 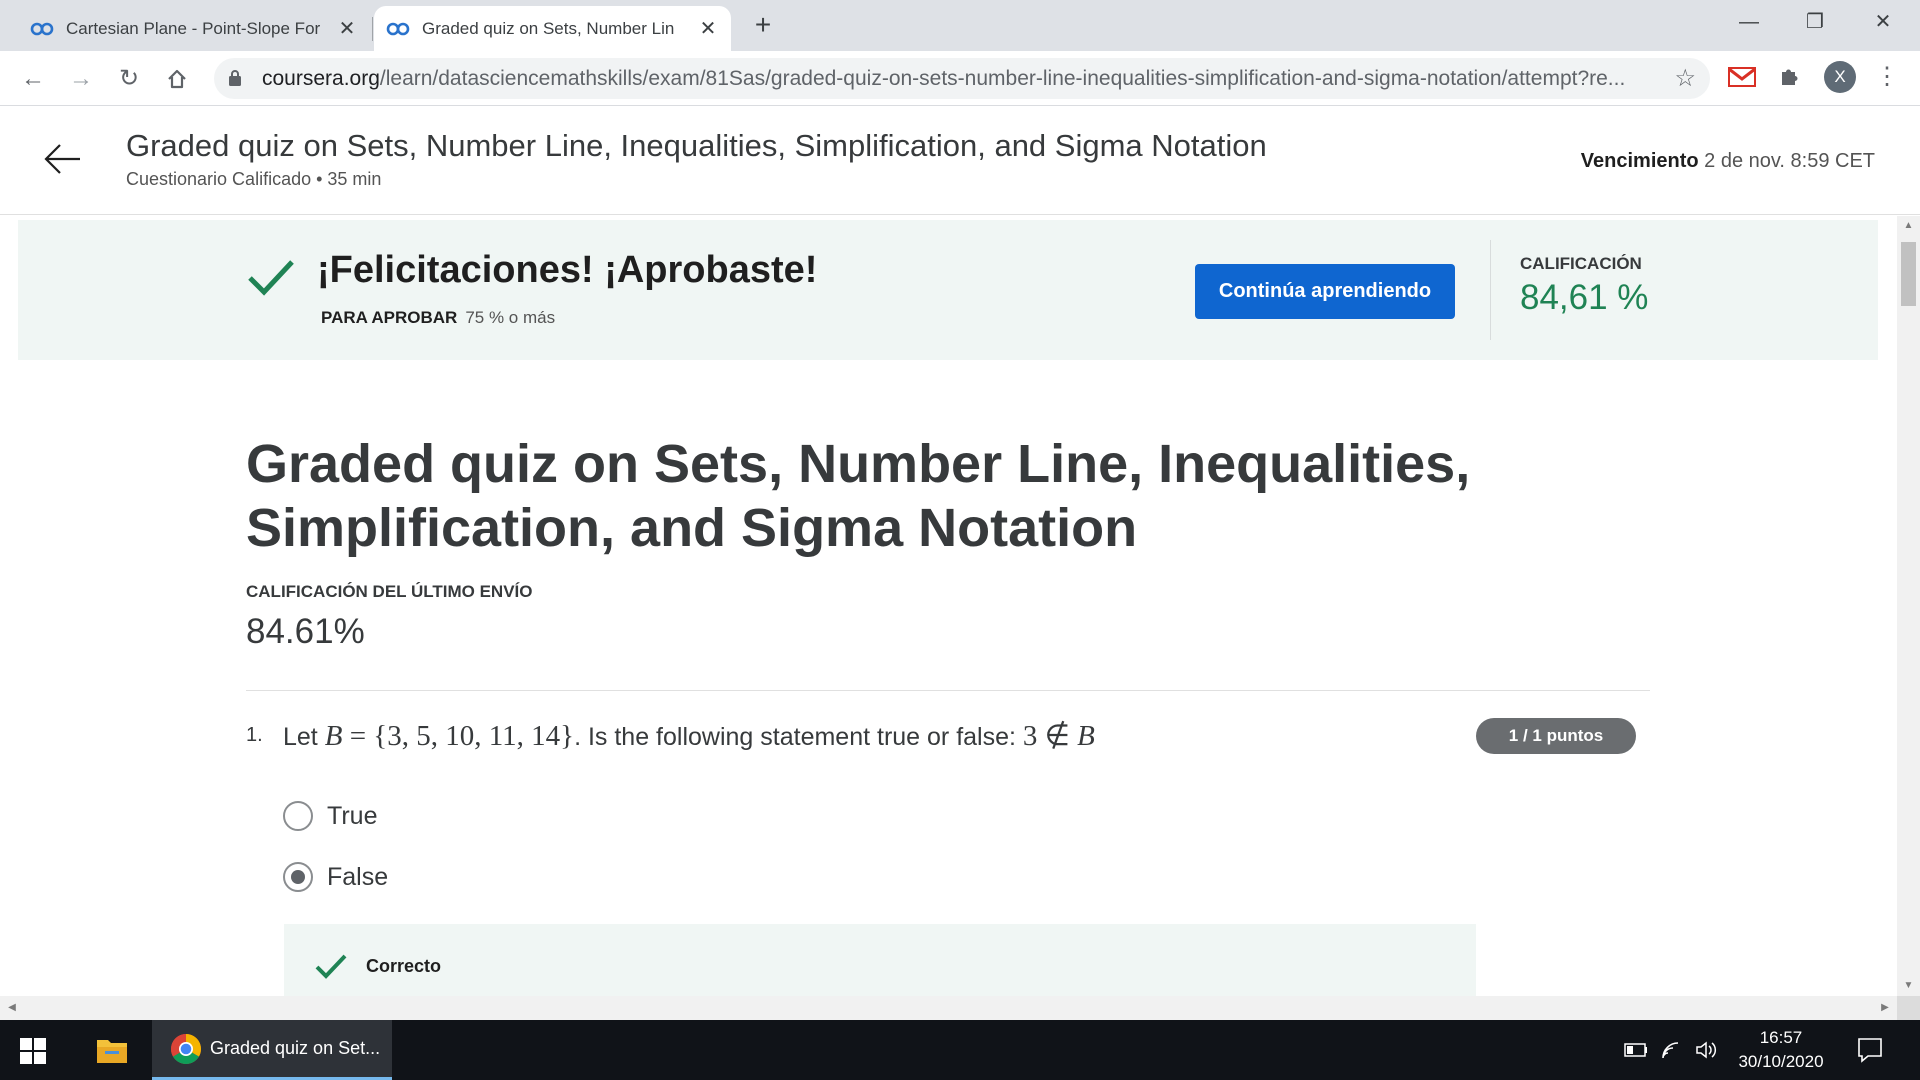 I want to click on due-label: Vencimiento, so click(x=1639, y=161).